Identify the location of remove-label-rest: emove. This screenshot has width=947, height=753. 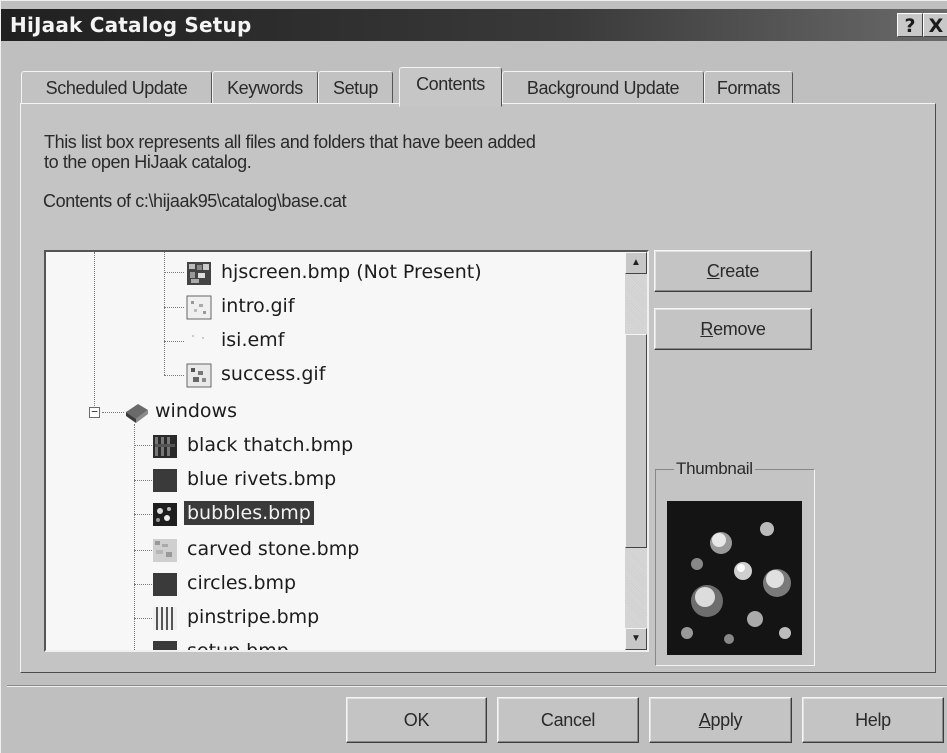
(739, 329).